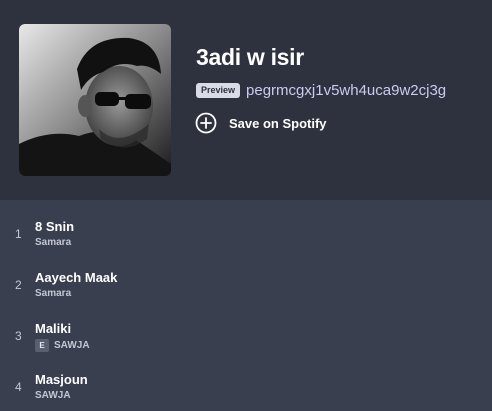  I want to click on track-number: 2, so click(18, 285).